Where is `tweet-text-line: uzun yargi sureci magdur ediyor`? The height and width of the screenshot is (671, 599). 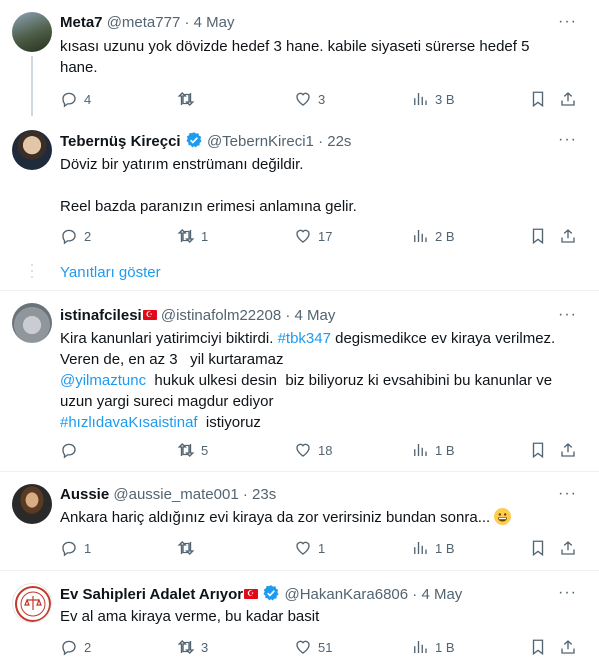 tweet-text-line: uzun yargi sureci magdur ediyor is located at coordinates (167, 401).